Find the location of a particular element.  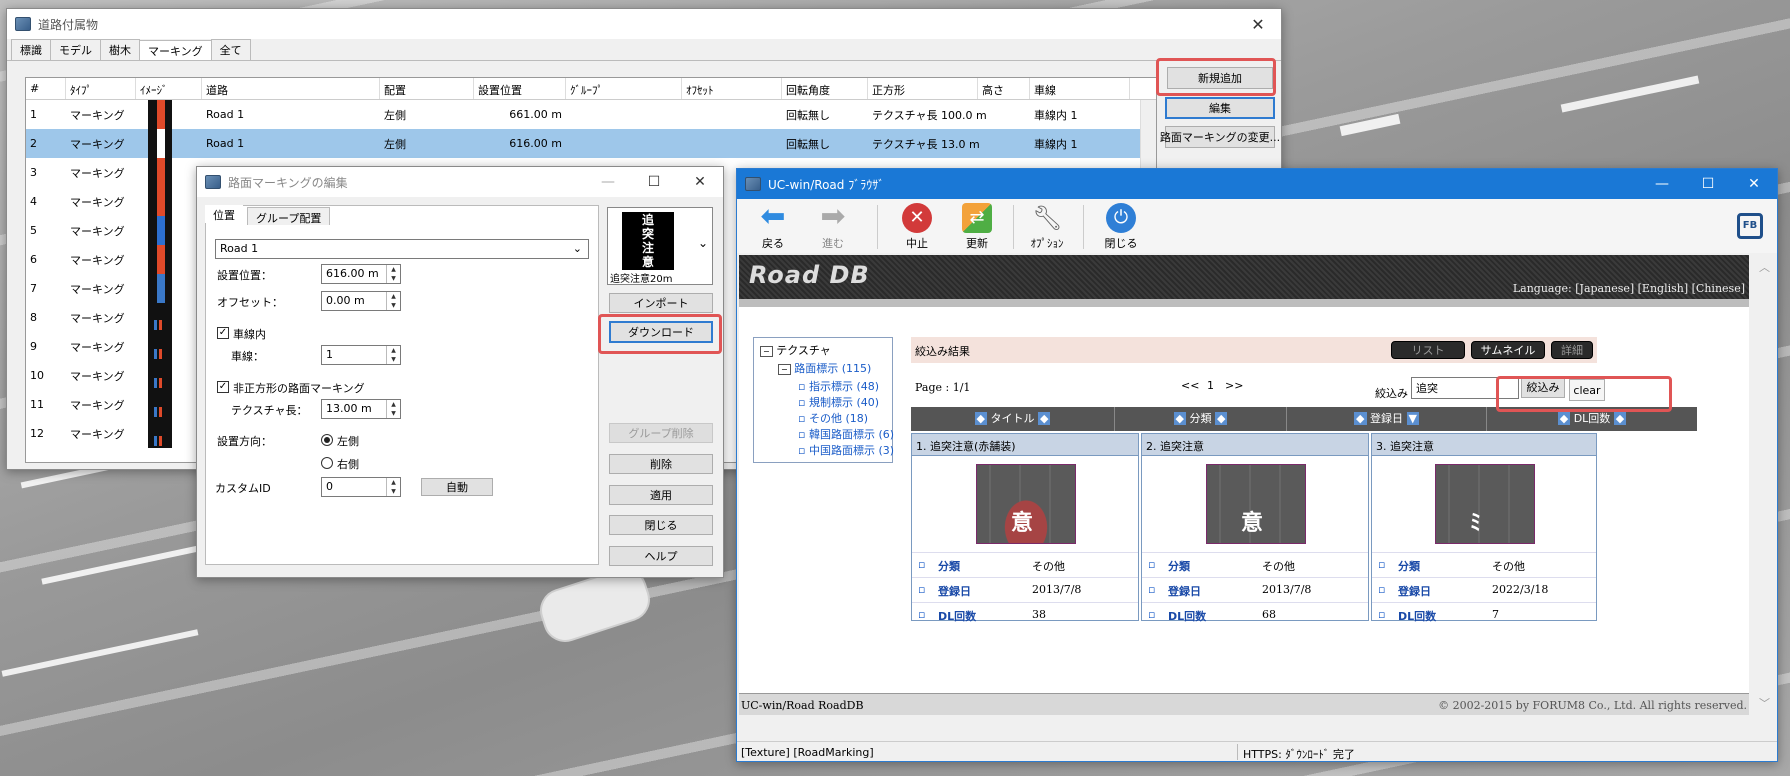

tree-item-label: その他 (18) is located at coordinates (838, 418).